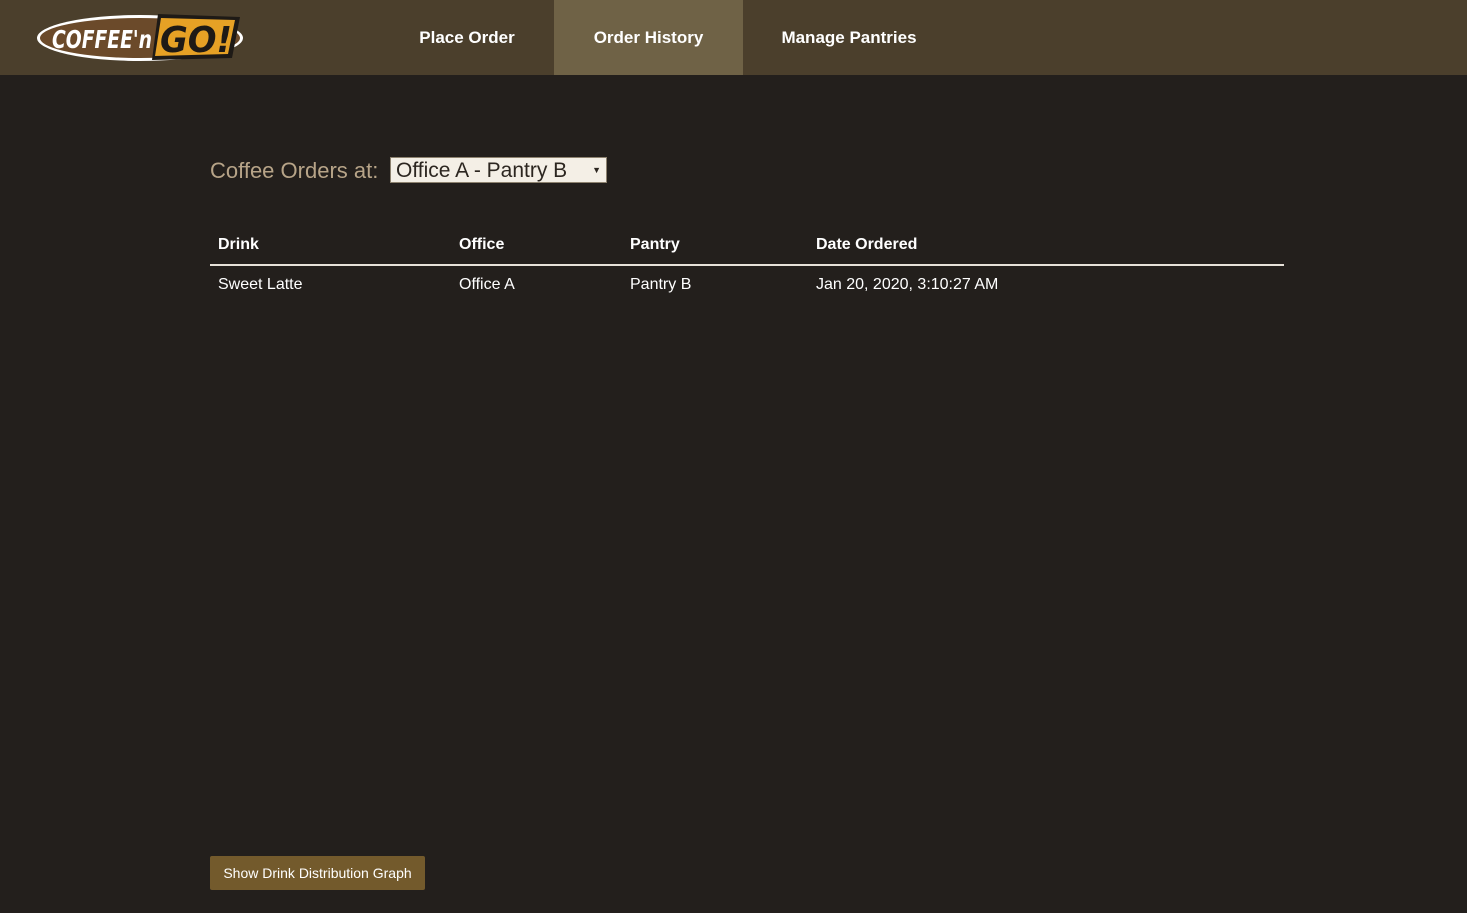 This screenshot has width=1467, height=913. I want to click on nav-order-history: Order History, so click(648, 37).